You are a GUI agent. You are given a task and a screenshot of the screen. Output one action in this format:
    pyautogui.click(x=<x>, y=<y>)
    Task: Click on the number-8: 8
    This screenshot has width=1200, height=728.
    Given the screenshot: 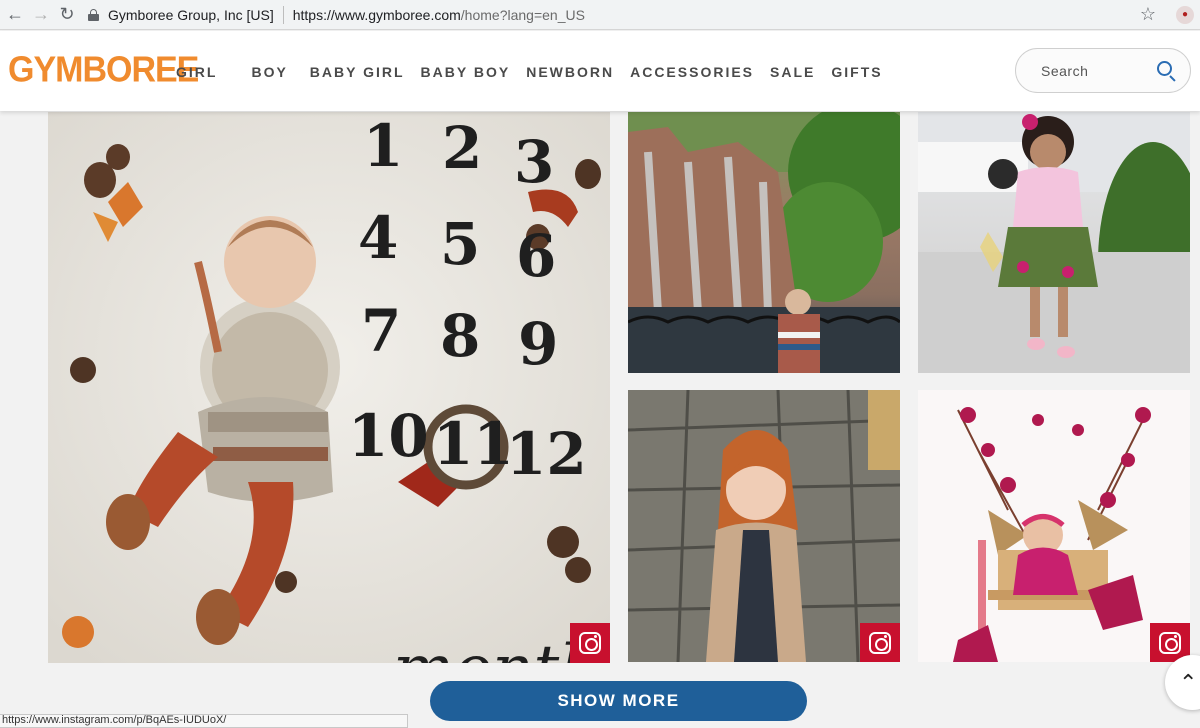 What is the action you would take?
    pyautogui.click(x=460, y=336)
    